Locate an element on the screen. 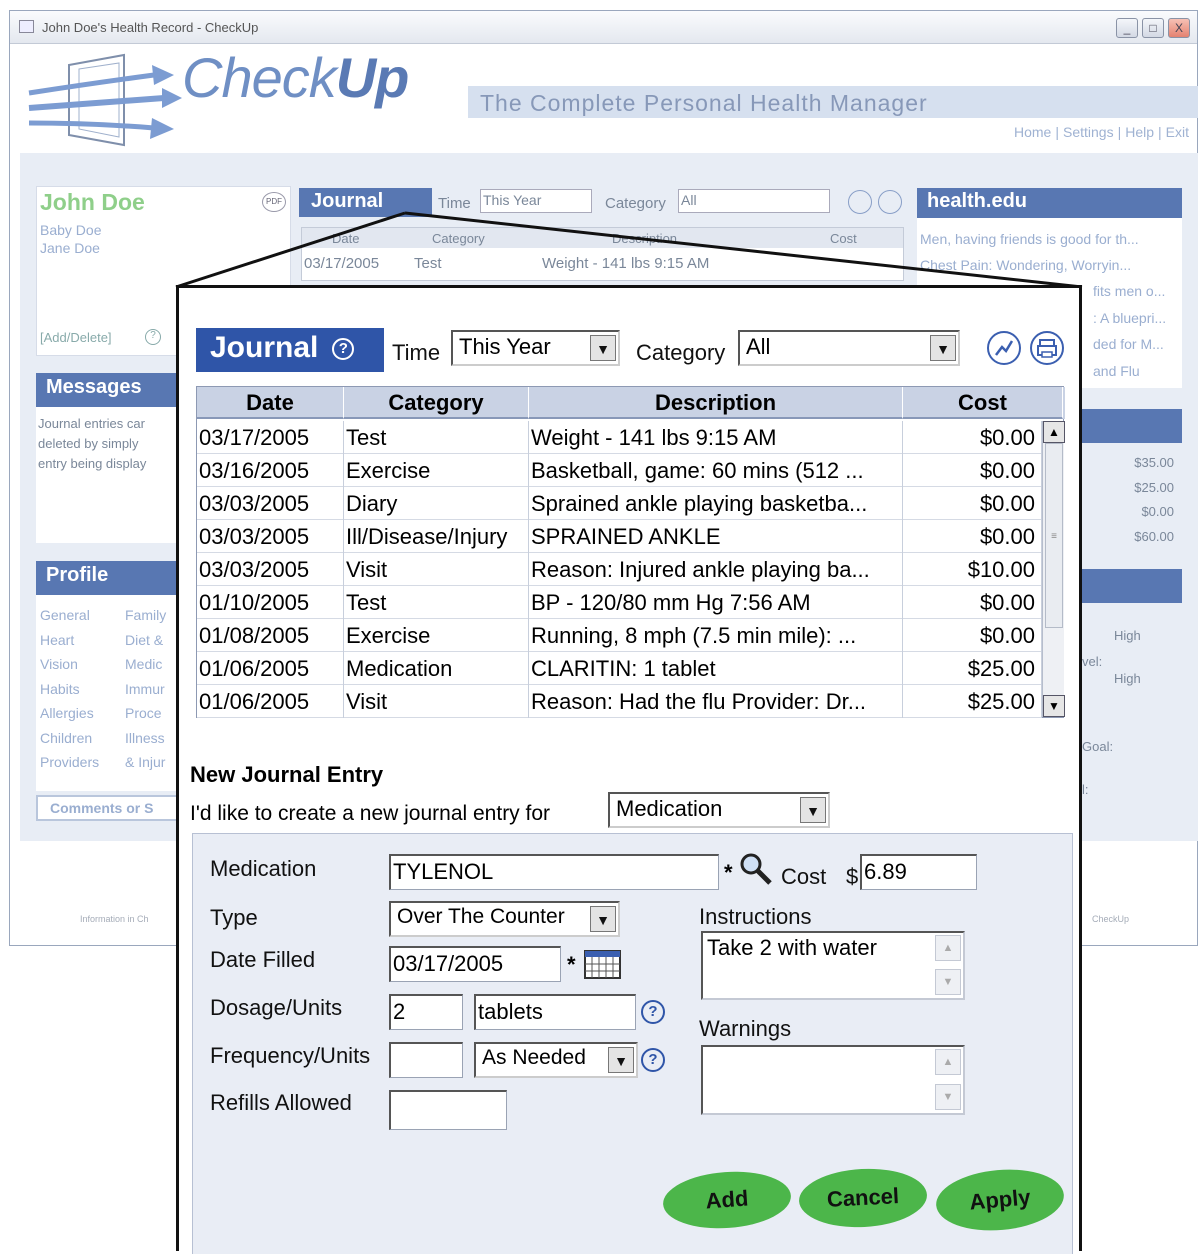 This screenshot has width=1198, height=1254. gauge-side-label: l: is located at coordinates (1085, 789).